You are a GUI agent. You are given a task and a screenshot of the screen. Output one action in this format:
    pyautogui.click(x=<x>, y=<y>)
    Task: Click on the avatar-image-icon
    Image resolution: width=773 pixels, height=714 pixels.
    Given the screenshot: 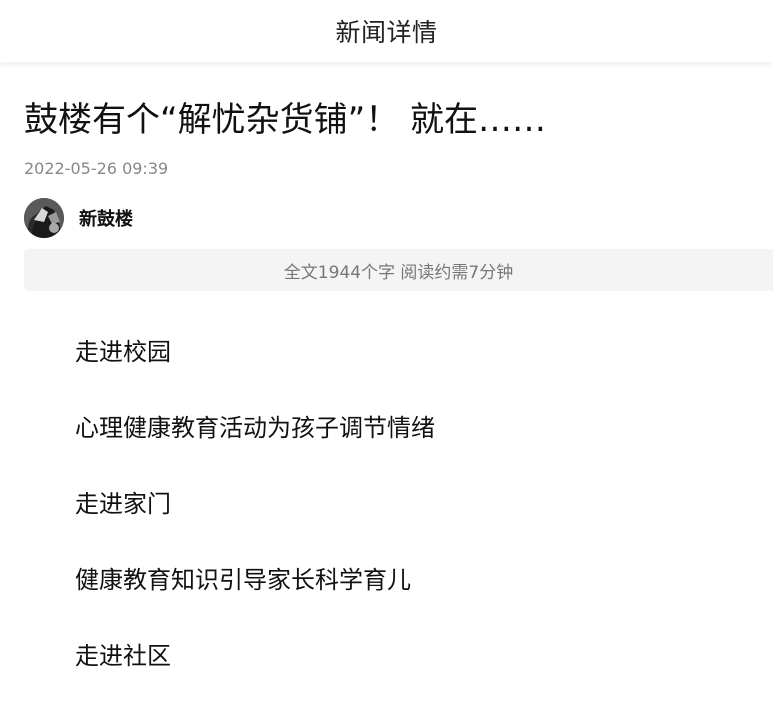 What is the action you would take?
    pyautogui.click(x=44, y=218)
    